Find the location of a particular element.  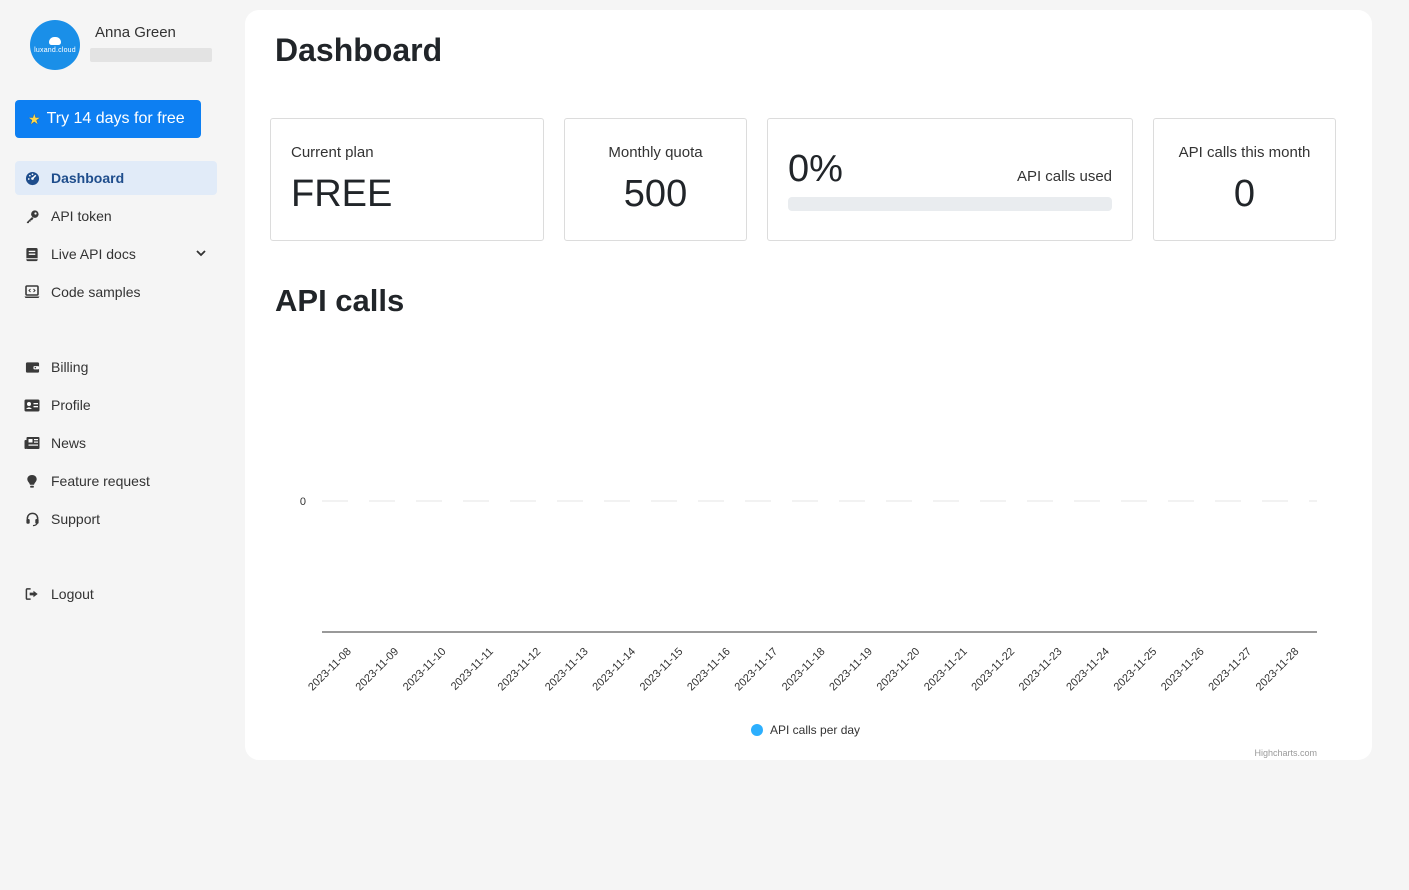

x-tick-label: 2023-11-14 is located at coordinates (614, 670).